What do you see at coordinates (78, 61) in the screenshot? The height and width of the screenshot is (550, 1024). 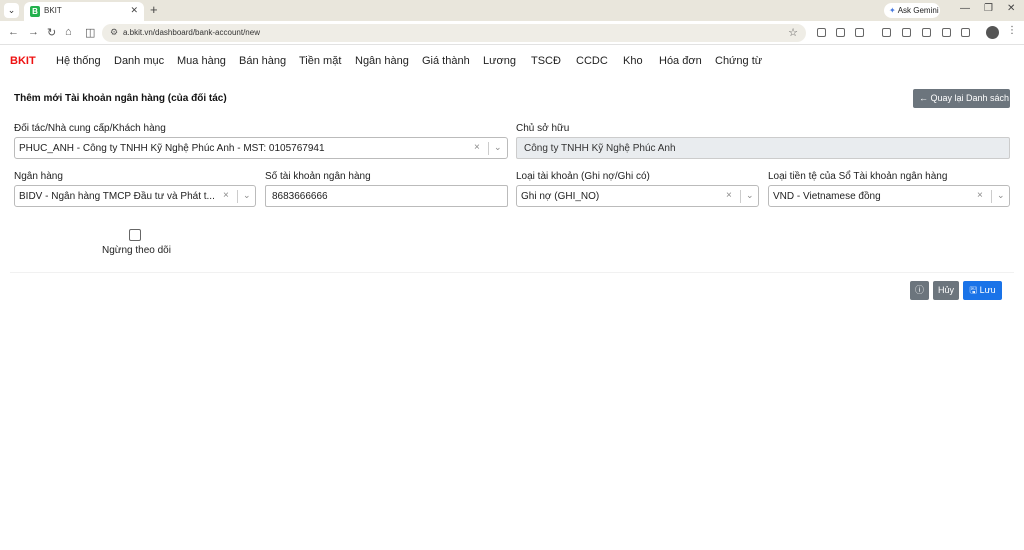 I see `menu-he-thong: Hệ thống` at bounding box center [78, 61].